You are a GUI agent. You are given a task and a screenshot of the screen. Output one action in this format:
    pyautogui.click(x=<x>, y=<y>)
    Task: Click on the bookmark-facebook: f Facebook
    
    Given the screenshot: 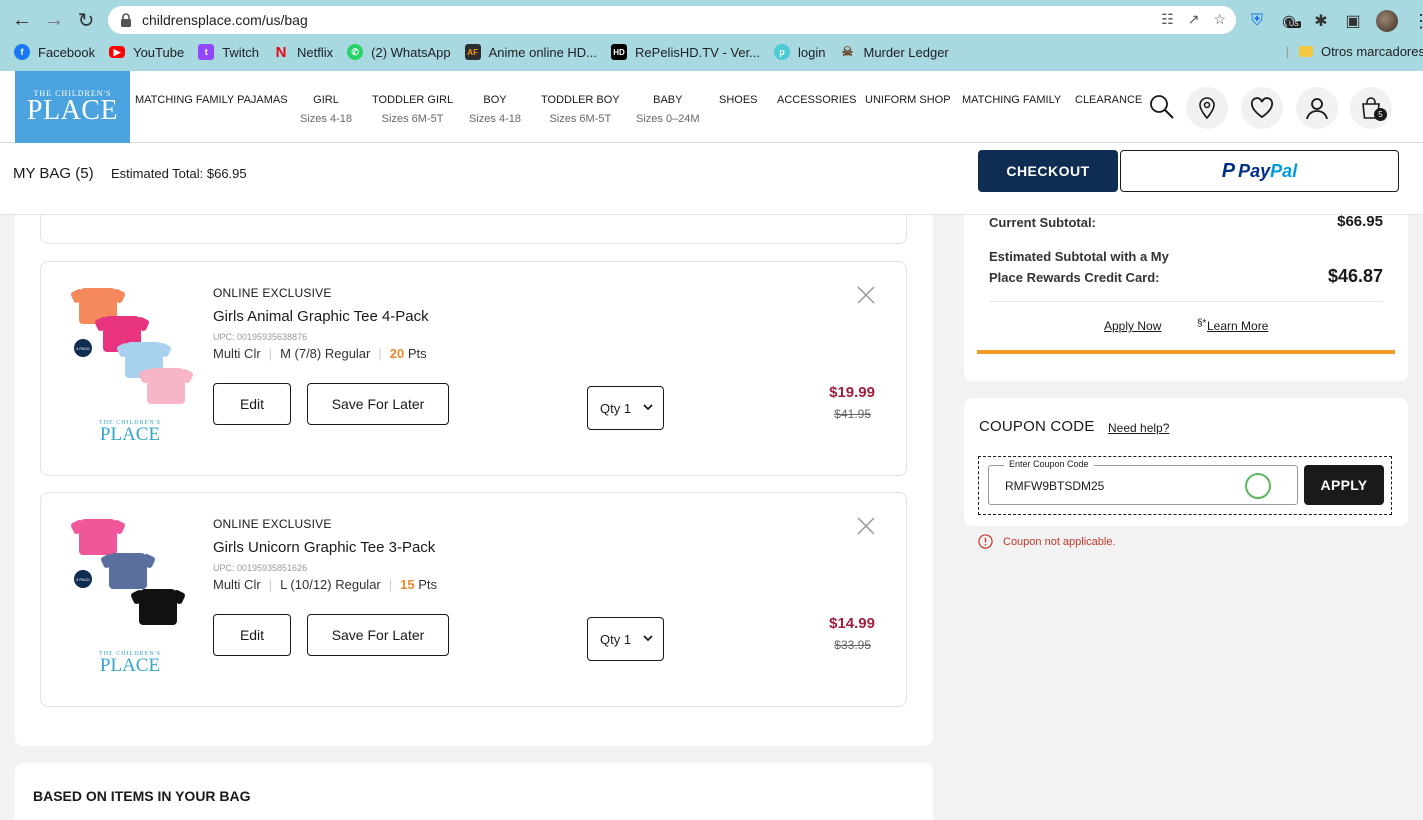 What is the action you would take?
    pyautogui.click(x=54, y=52)
    